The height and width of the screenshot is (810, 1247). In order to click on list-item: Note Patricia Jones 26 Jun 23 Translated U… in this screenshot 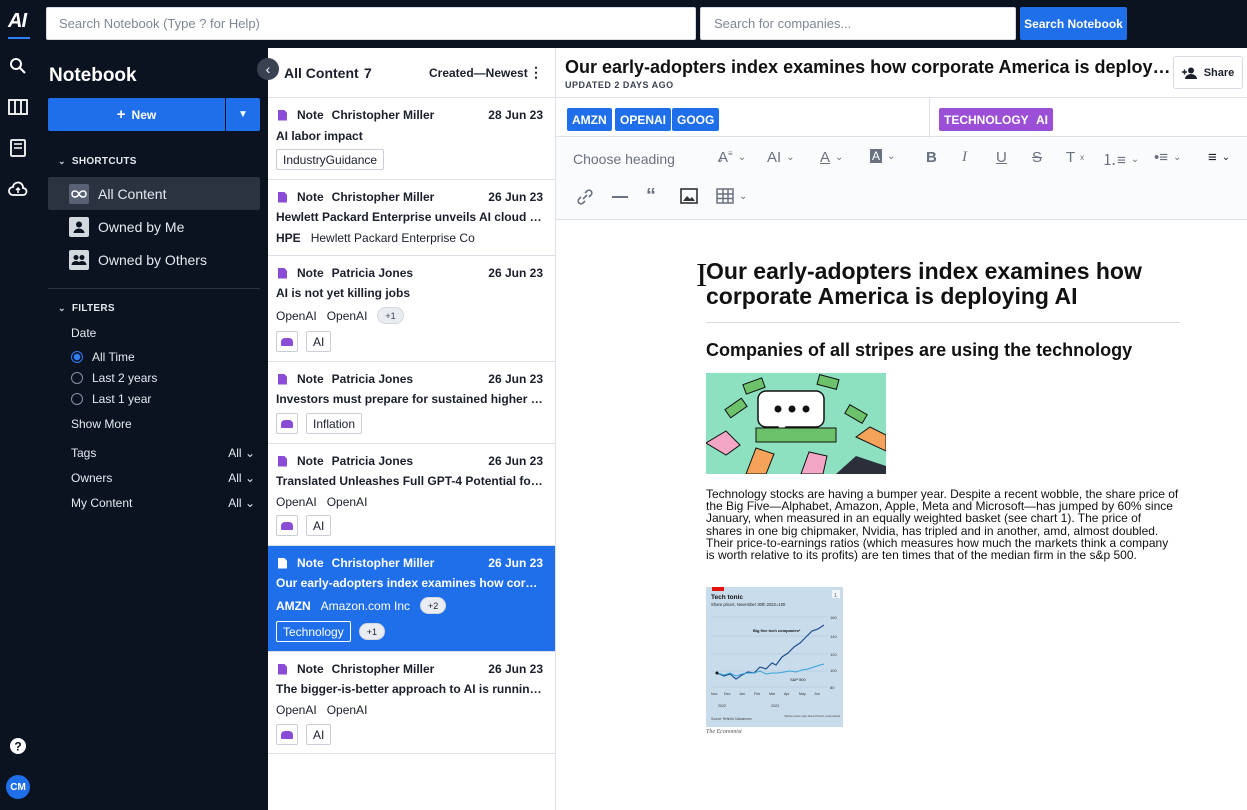, I will do `click(411, 495)`.